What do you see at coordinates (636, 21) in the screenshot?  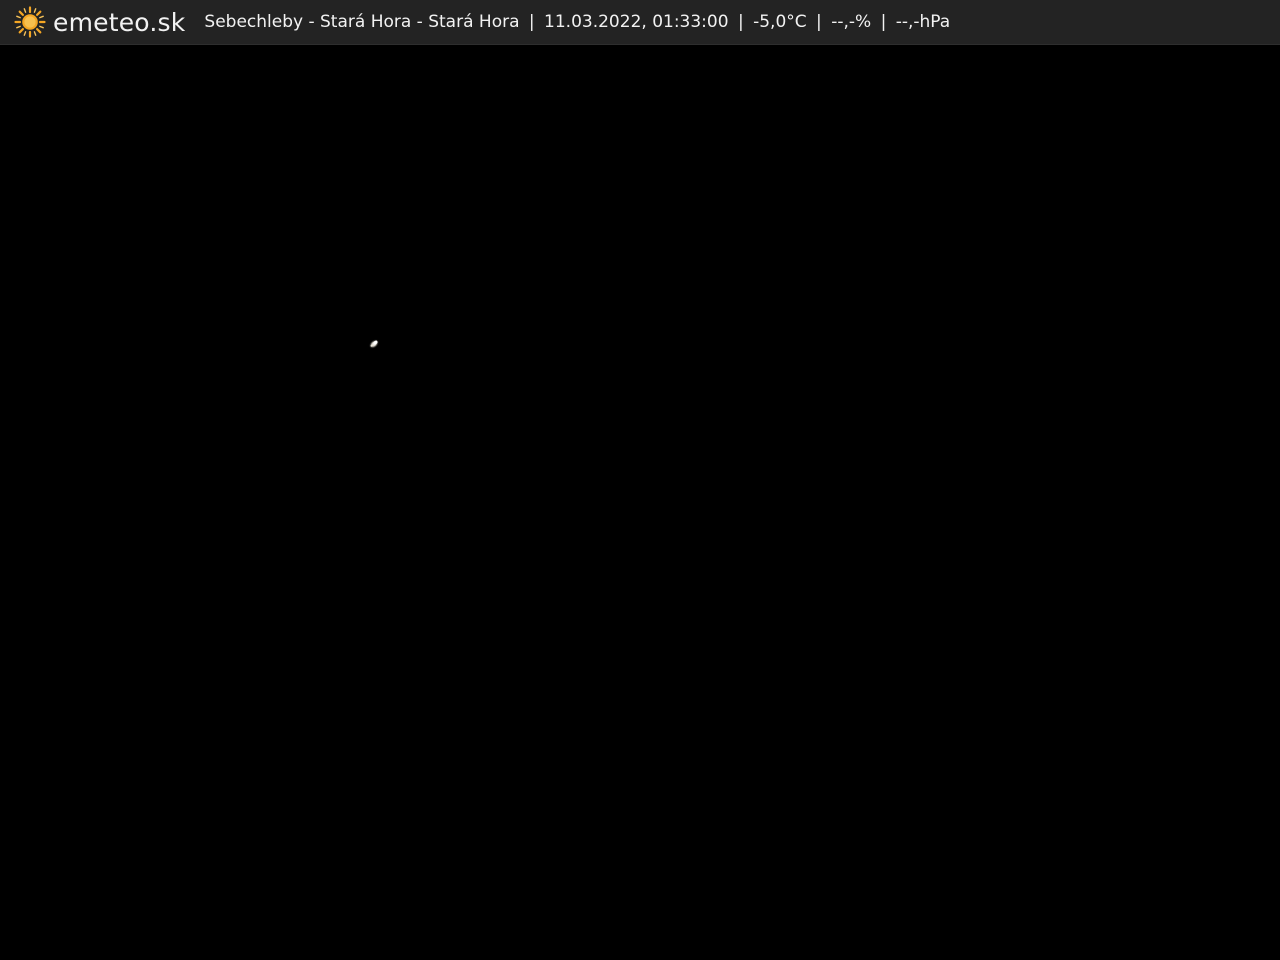 I see `timestamp: 11.03.2022, 01:33:00` at bounding box center [636, 21].